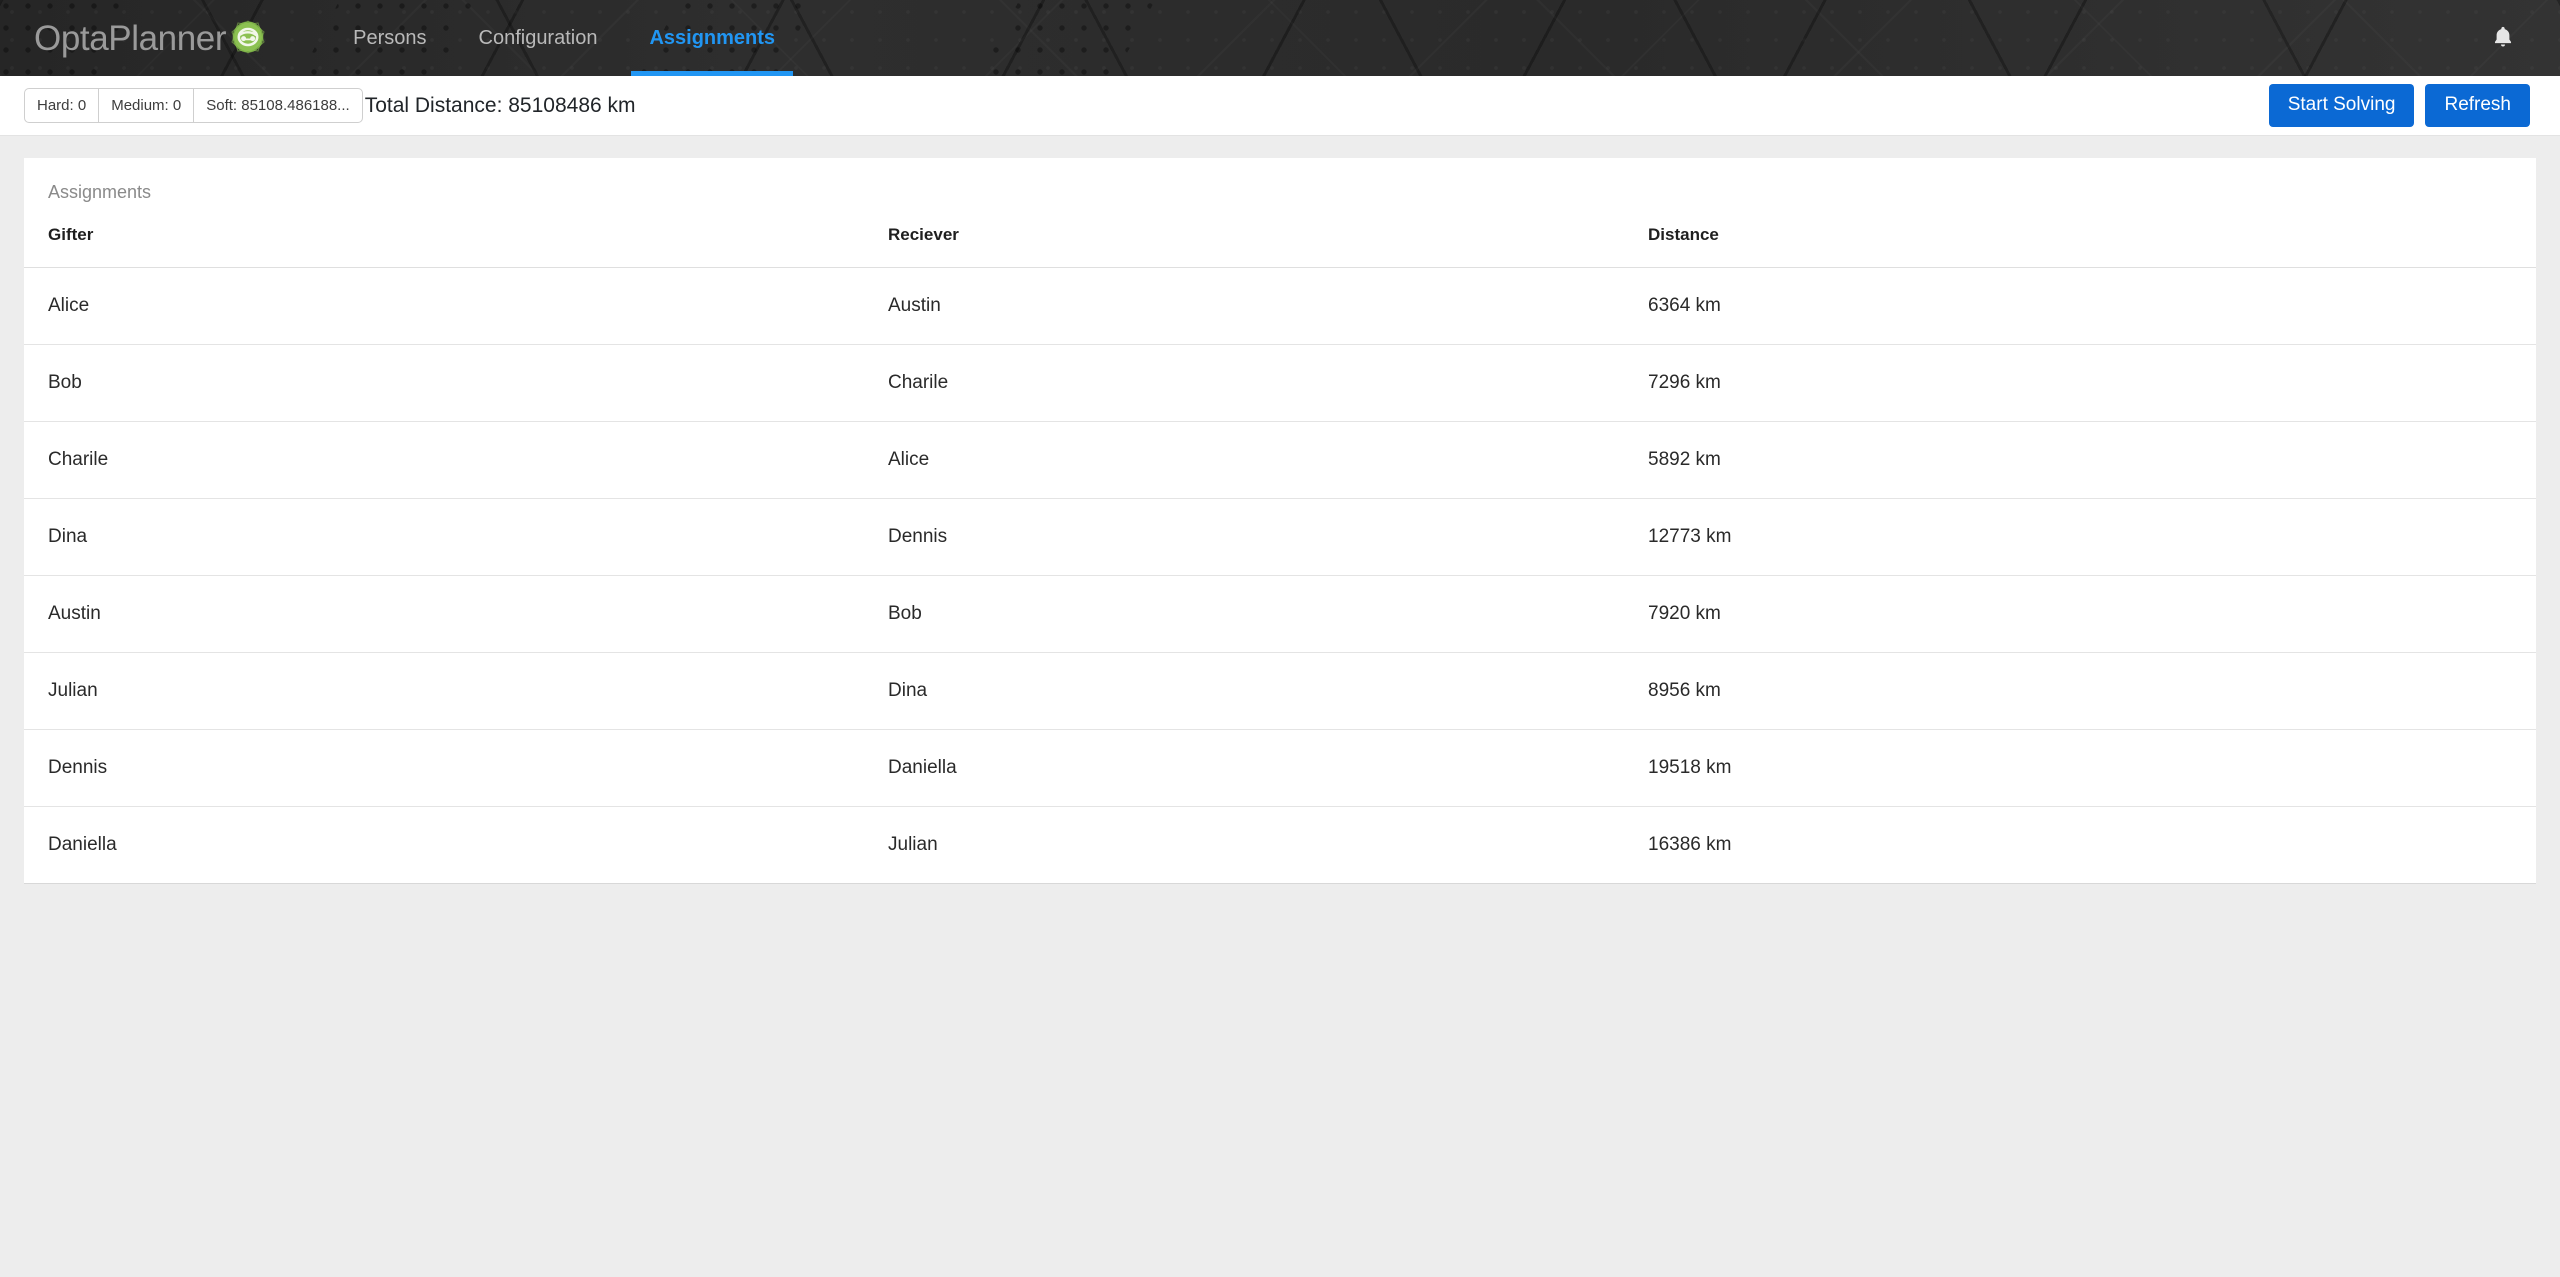 This screenshot has width=2560, height=1277. I want to click on toolbar-actions: Start Solving Refresh, so click(2399, 105).